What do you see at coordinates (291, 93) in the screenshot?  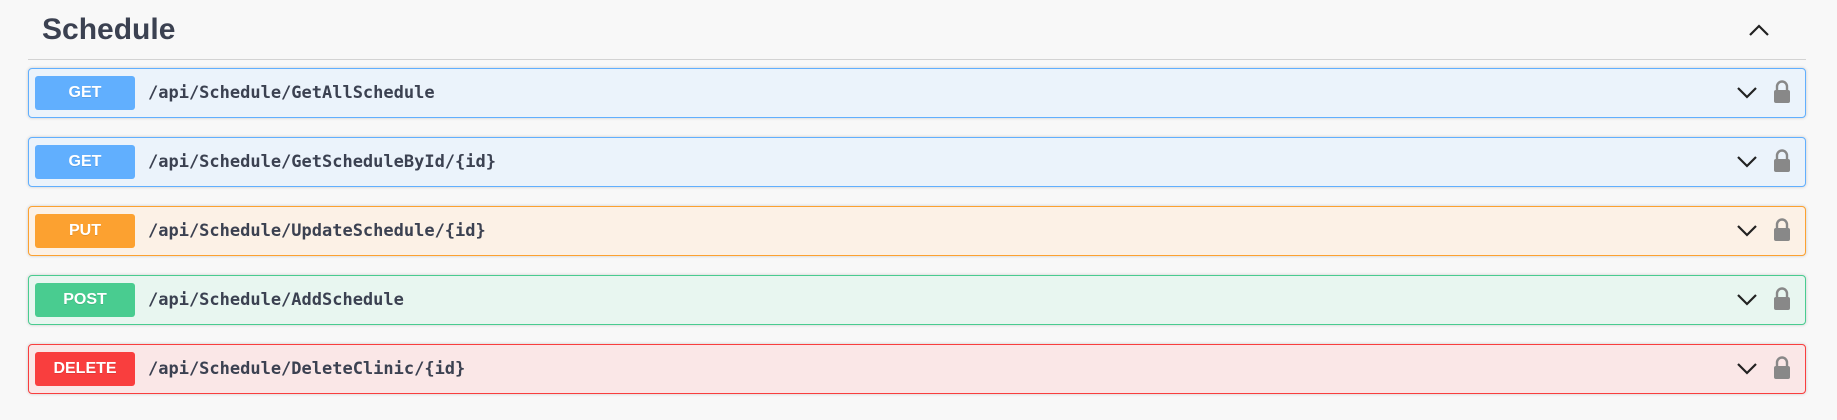 I see `operation-path: /api/Schedule/GetAllSchedule` at bounding box center [291, 93].